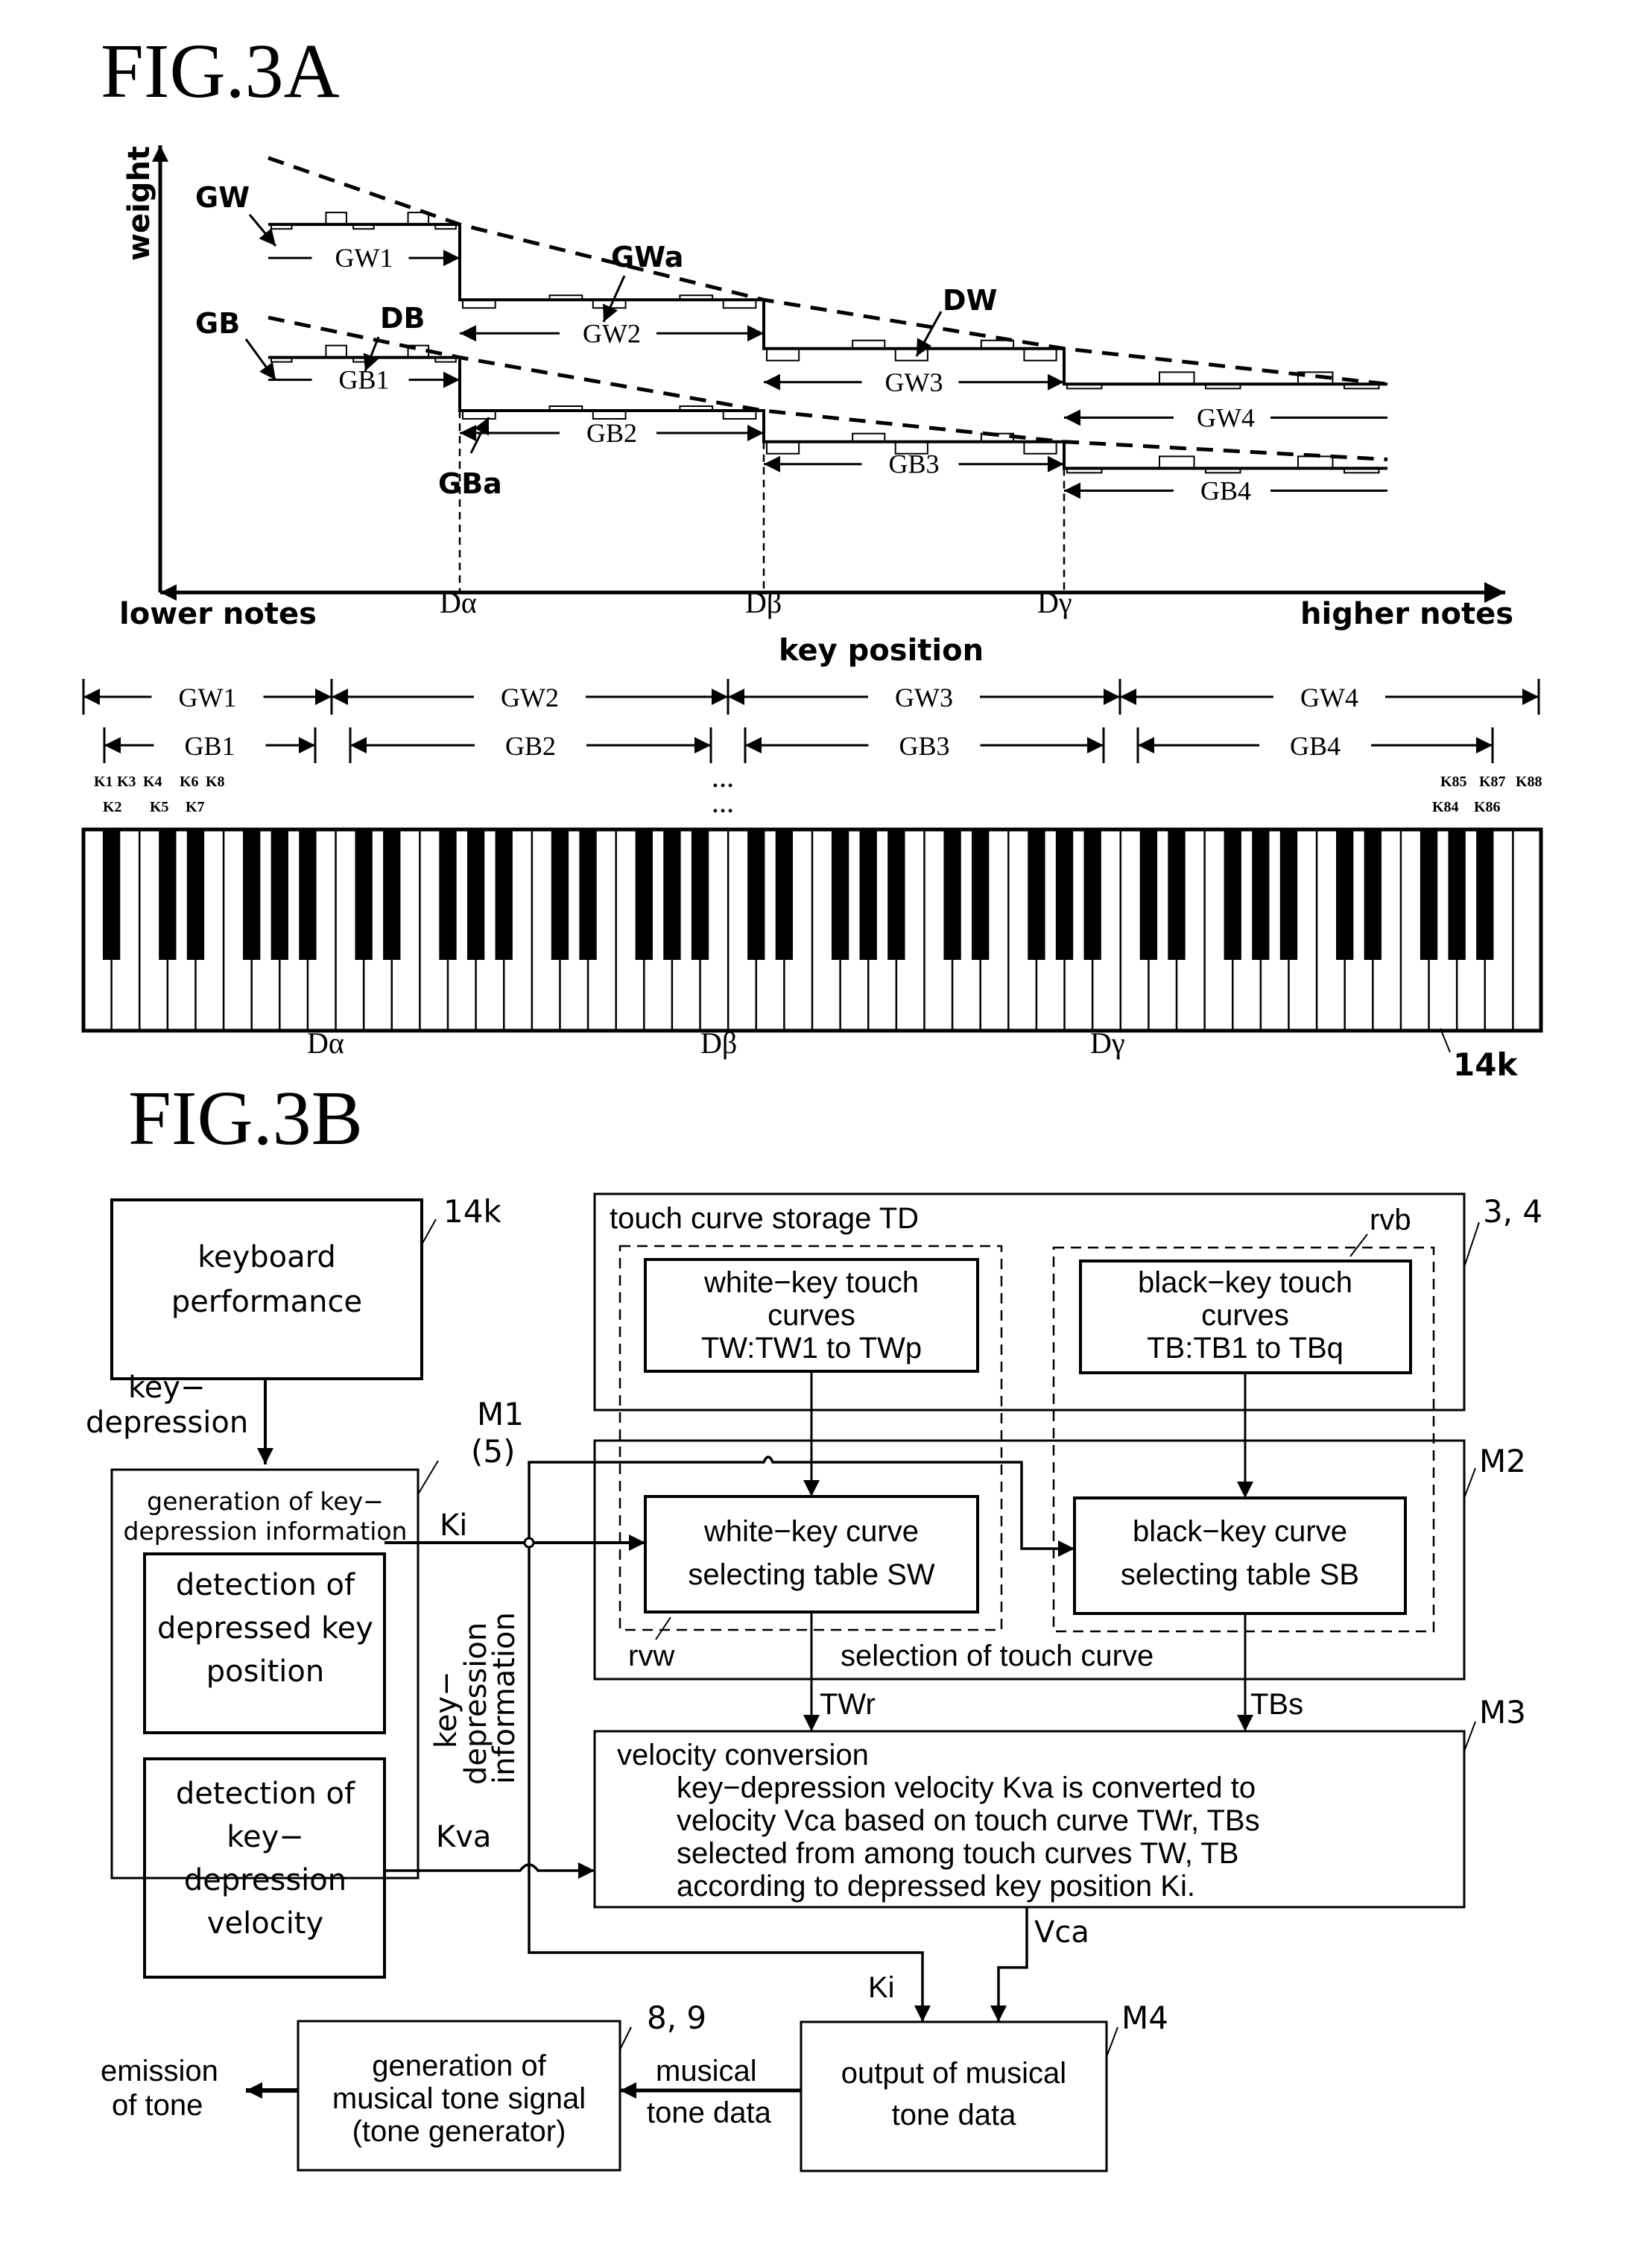  I want to click on black-table-l1: black−key curve, so click(1240, 1532).